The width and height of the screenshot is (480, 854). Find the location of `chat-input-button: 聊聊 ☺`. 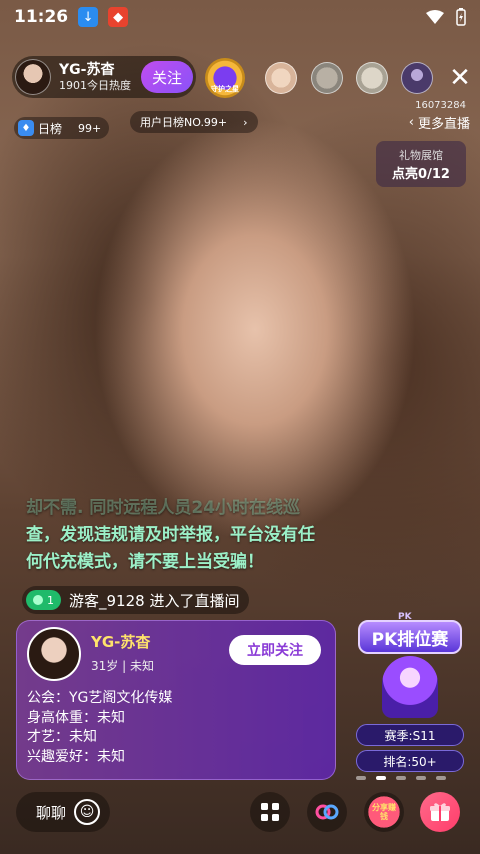

chat-input-button: 聊聊 ☺ is located at coordinates (63, 812).